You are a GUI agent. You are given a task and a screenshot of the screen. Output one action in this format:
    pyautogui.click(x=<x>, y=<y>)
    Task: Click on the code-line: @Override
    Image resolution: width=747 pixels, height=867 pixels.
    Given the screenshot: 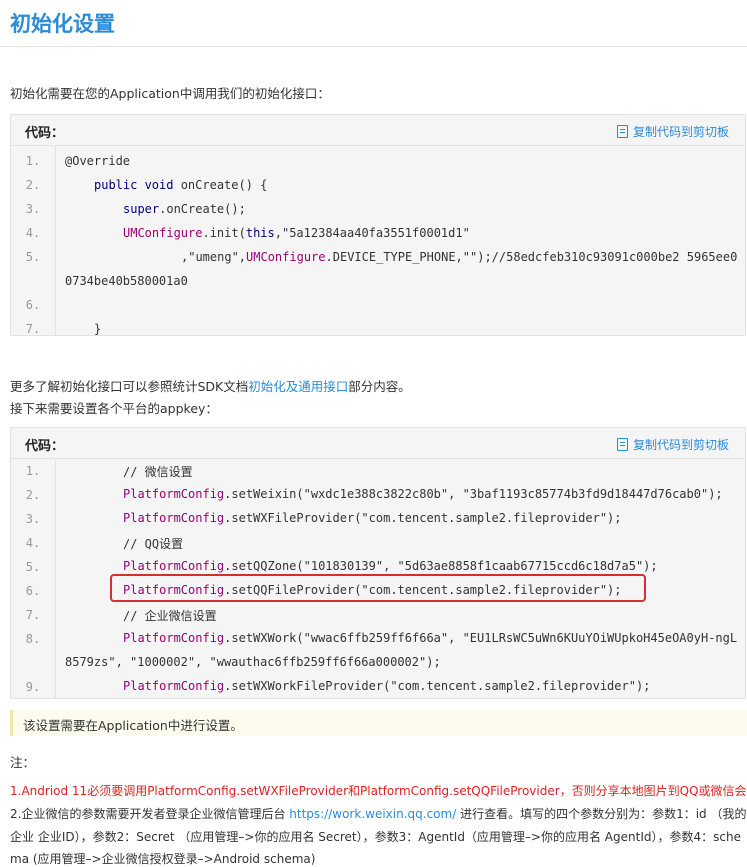 What is the action you would take?
    pyautogui.click(x=98, y=161)
    